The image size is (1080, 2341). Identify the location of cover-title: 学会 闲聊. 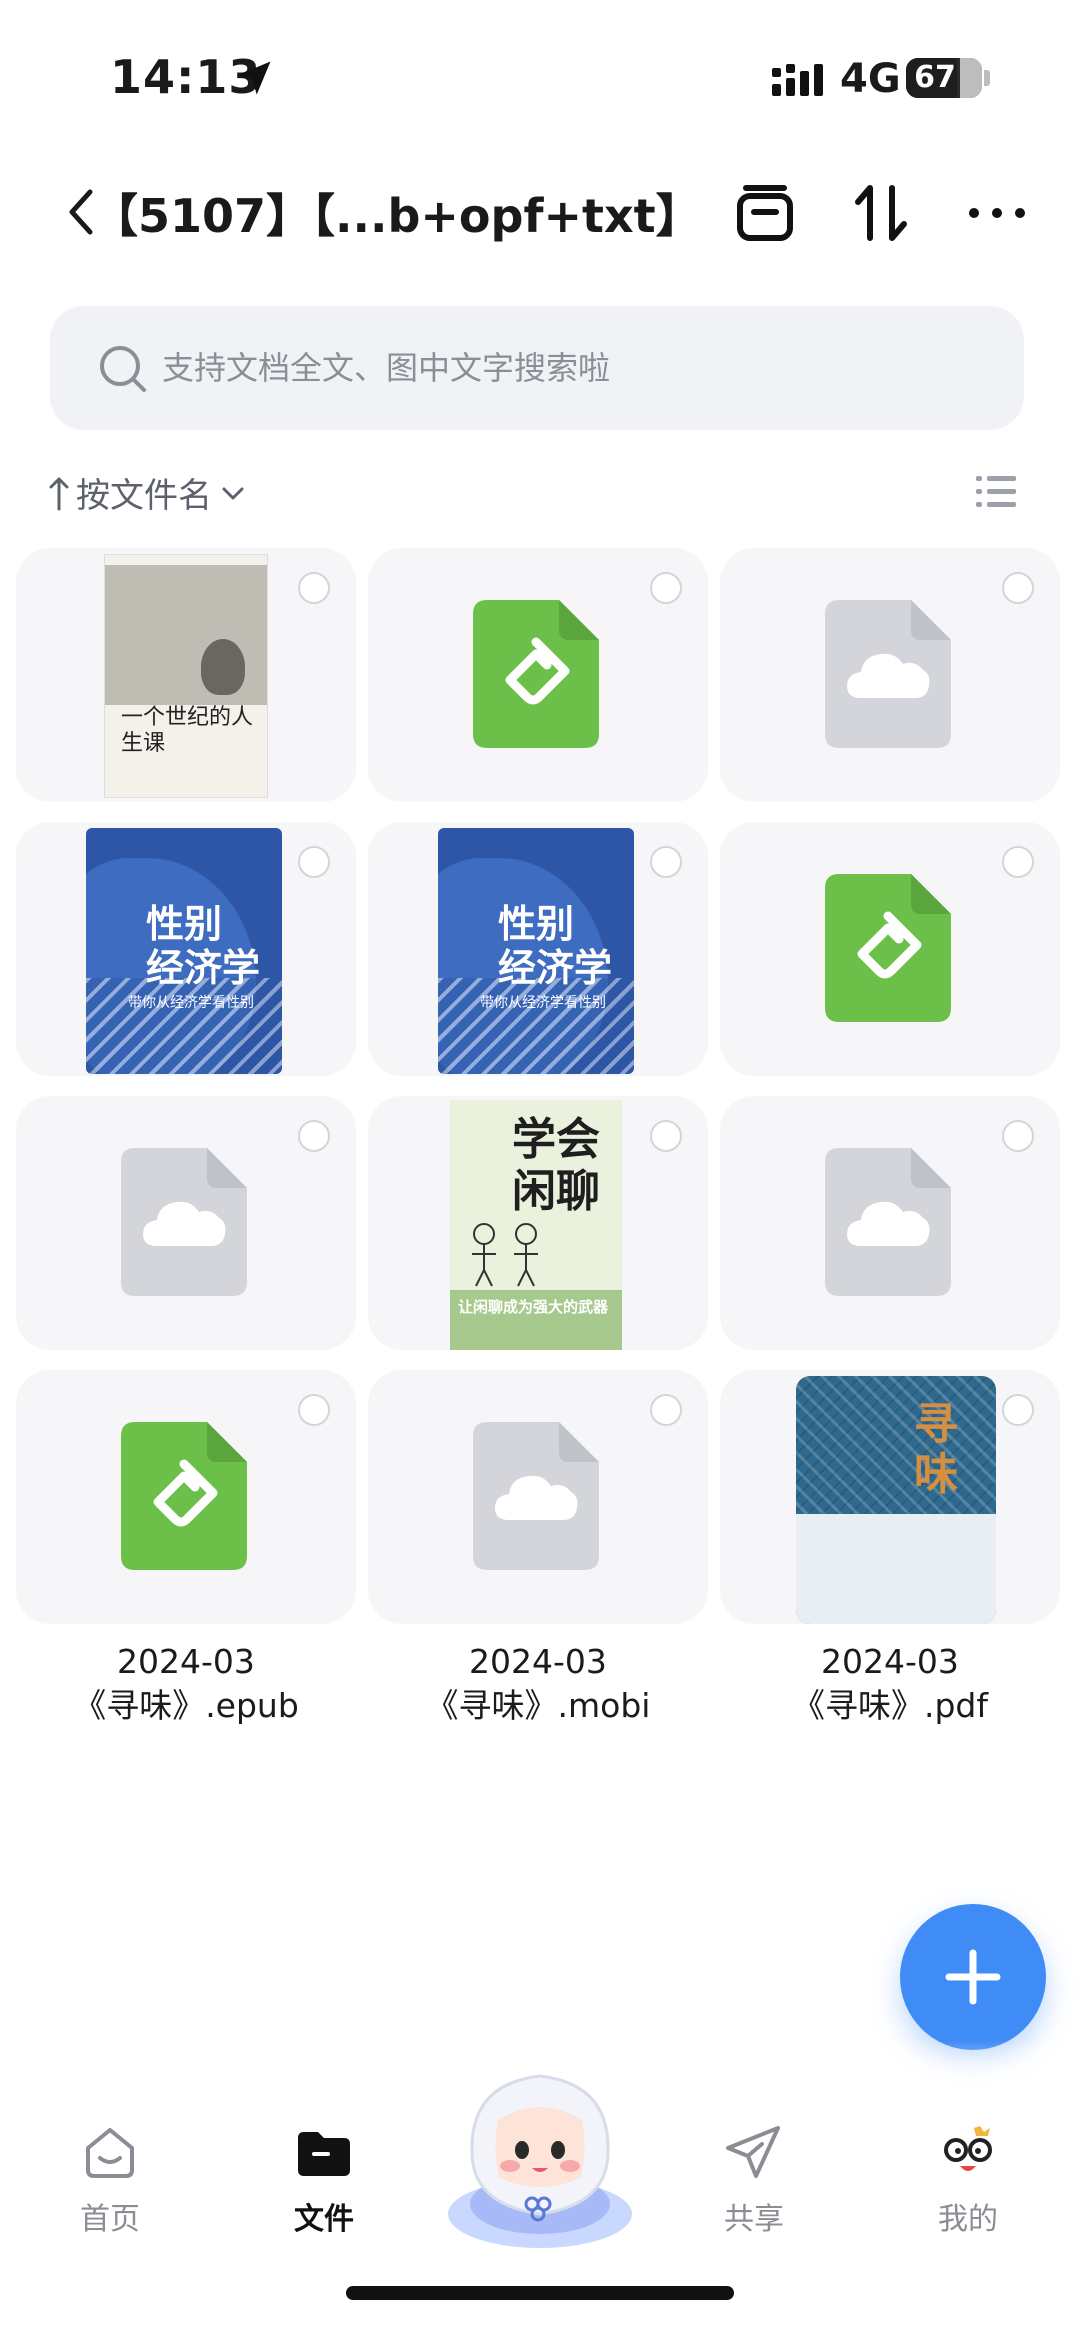
(556, 1165).